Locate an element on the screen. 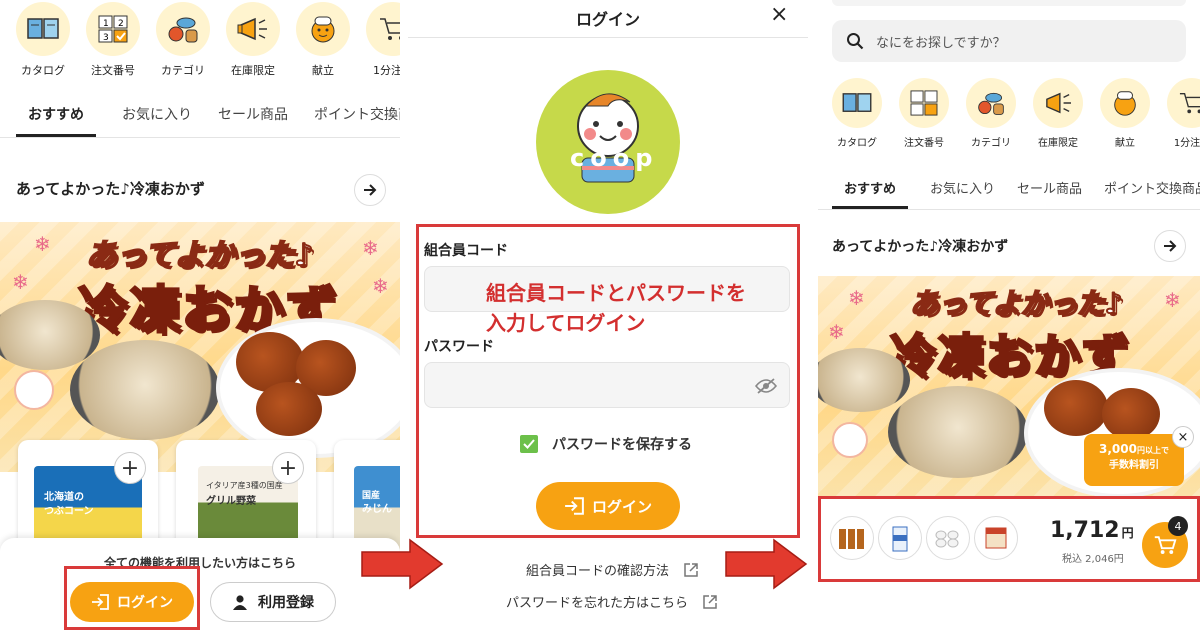  tab-bar: おすすめ お気に入り セール商品 ポイント交換商品 is located at coordinates (1009, 194).